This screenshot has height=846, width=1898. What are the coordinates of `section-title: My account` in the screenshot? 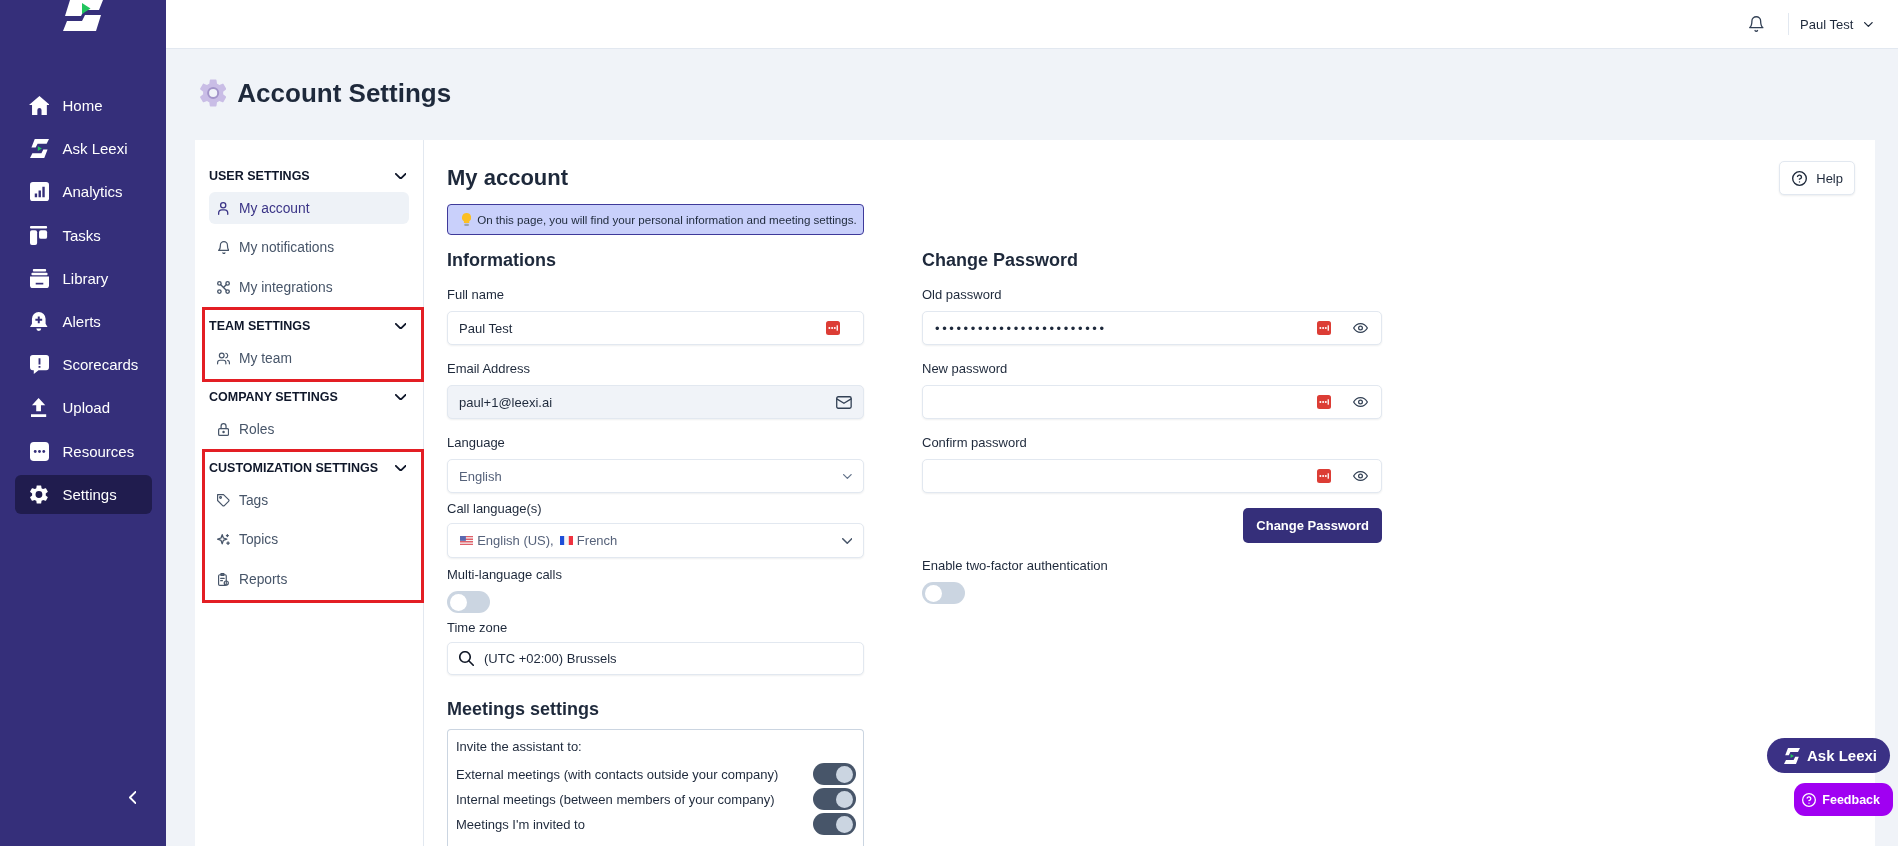 It's located at (508, 178).